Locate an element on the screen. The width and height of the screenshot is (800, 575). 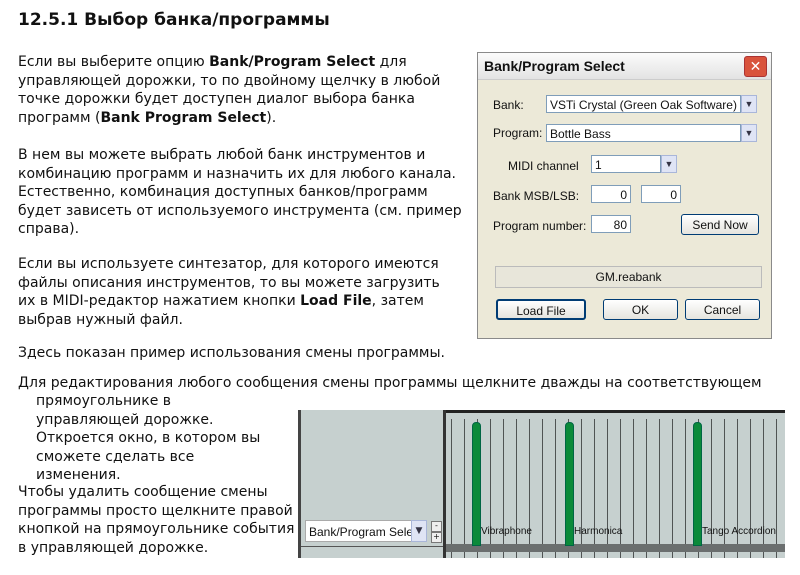
bank-select: VSTi Crystal (Green Oak Software) is located at coordinates (643, 104).